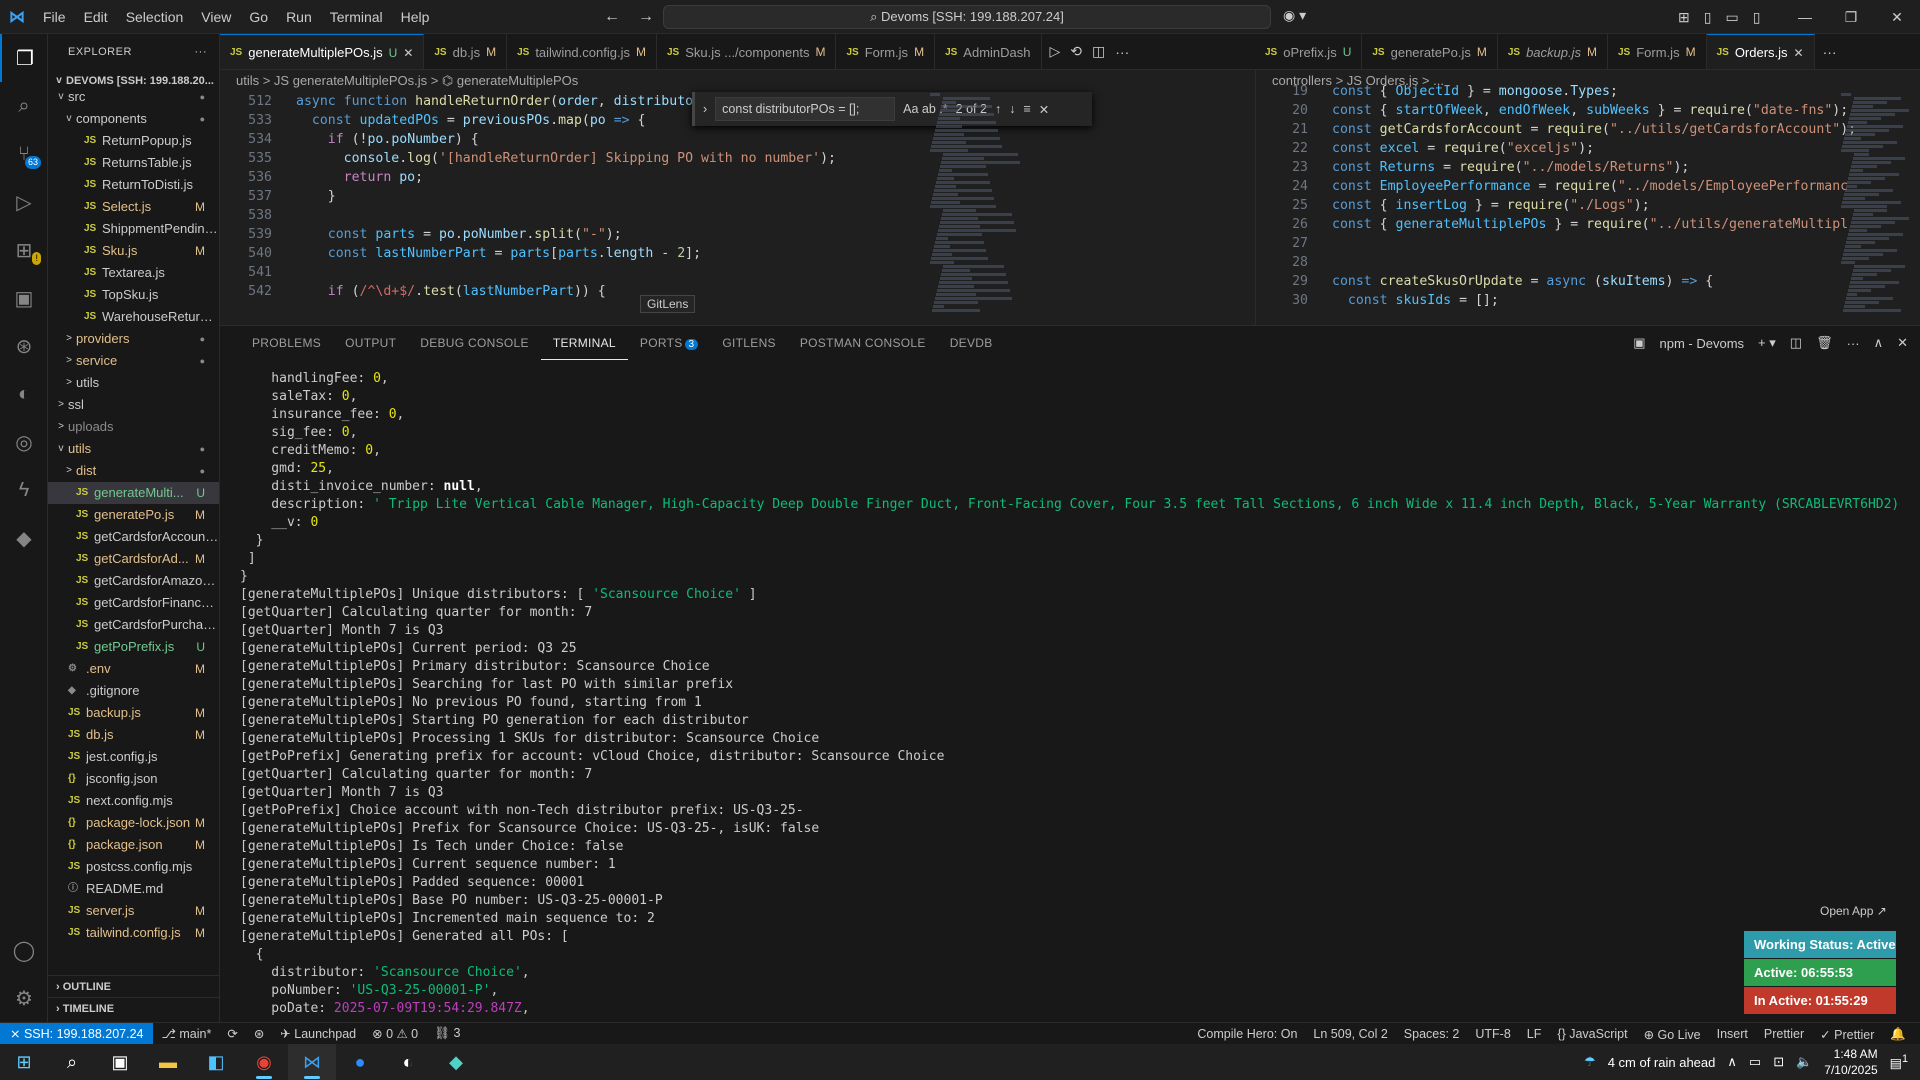 Image resolution: width=1920 pixels, height=1080 pixels. I want to click on tree-item: JS db.js M, so click(133, 735).